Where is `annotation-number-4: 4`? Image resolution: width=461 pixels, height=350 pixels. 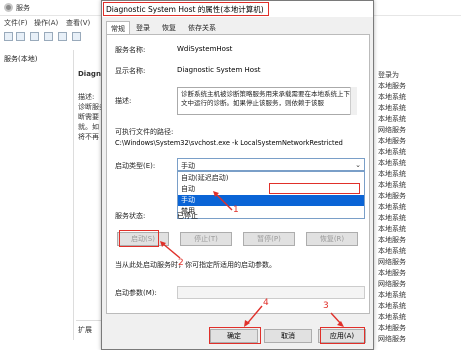 annotation-number-4: 4 is located at coordinates (266, 303).